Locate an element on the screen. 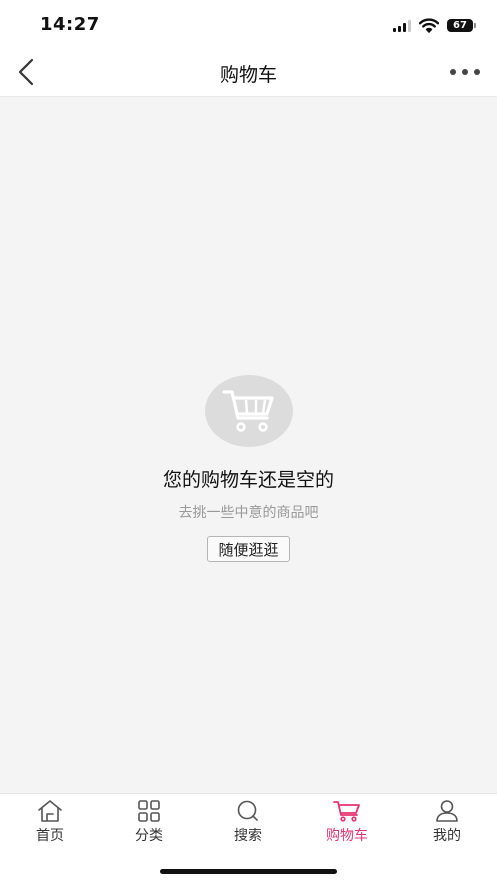 This screenshot has height=884, width=497. tab-cart: 购物车 is located at coordinates (347, 821).